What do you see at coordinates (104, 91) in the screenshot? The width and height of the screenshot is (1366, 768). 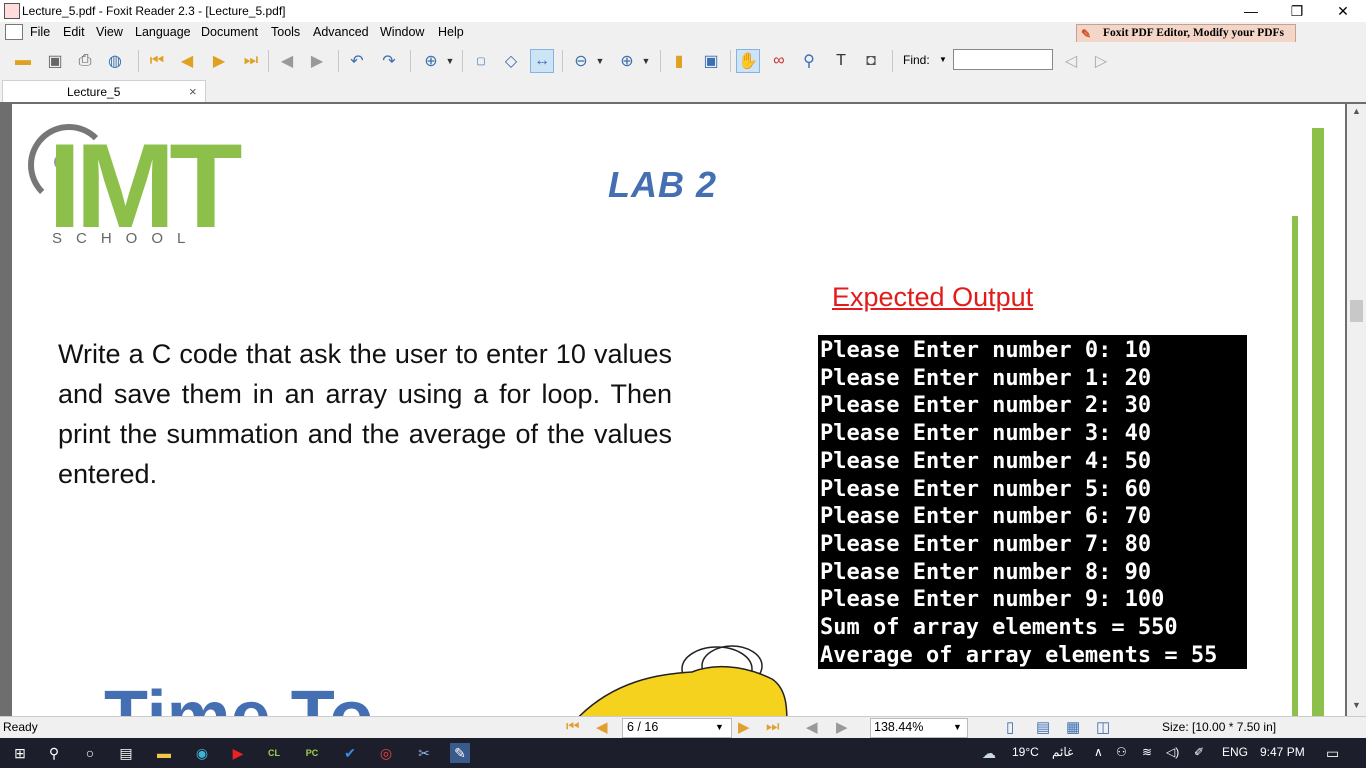 I see `tab-lecture-5: Lecture_5 ×` at bounding box center [104, 91].